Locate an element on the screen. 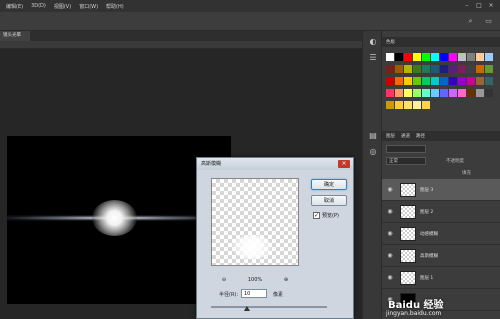  zoom-out-icon: ⊖ is located at coordinates (224, 280).